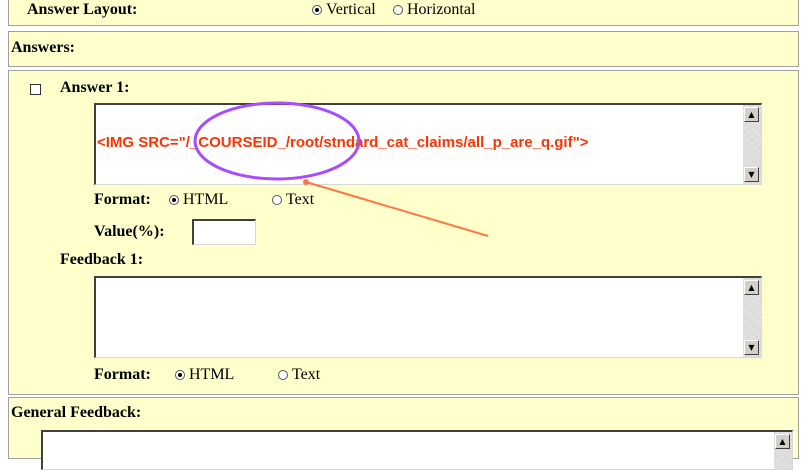  What do you see at coordinates (95, 87) in the screenshot?
I see `answer1-label: Answer 1:` at bounding box center [95, 87].